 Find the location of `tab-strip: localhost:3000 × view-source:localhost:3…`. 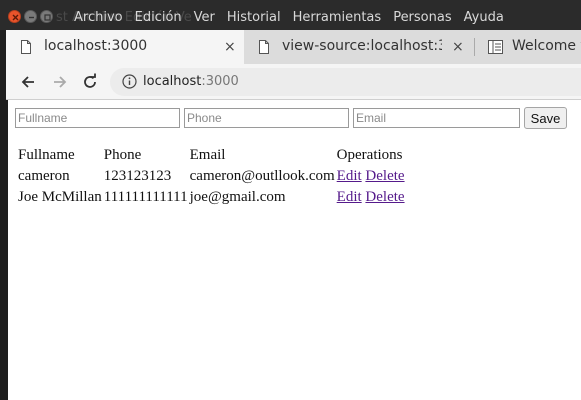

tab-strip: localhost:3000 × view-source:localhost:3… is located at coordinates (293, 47).